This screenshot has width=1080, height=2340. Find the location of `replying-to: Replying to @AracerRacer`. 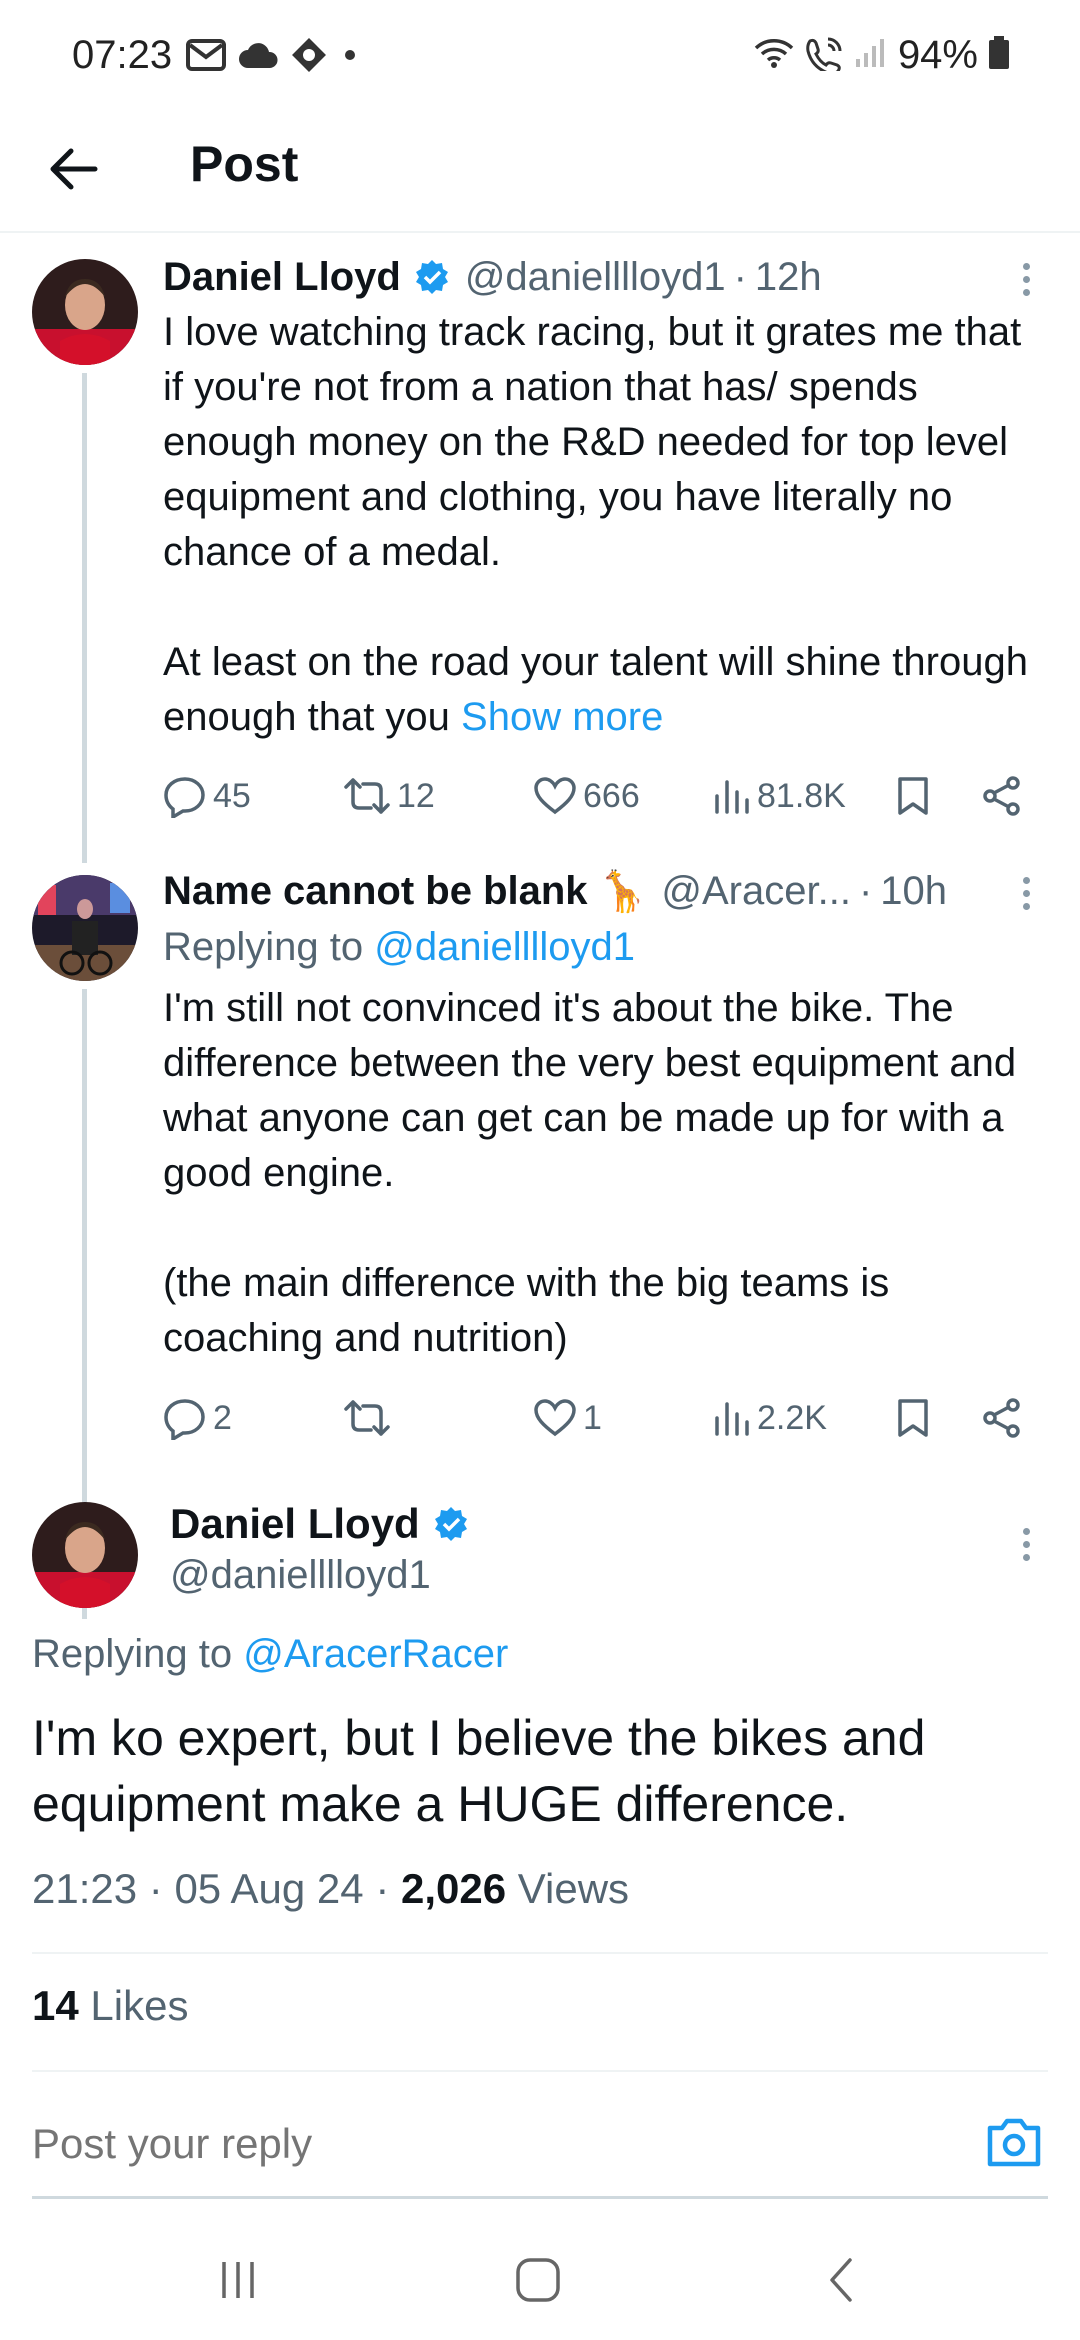

replying-to: Replying to @AracerRacer is located at coordinates (270, 1654).